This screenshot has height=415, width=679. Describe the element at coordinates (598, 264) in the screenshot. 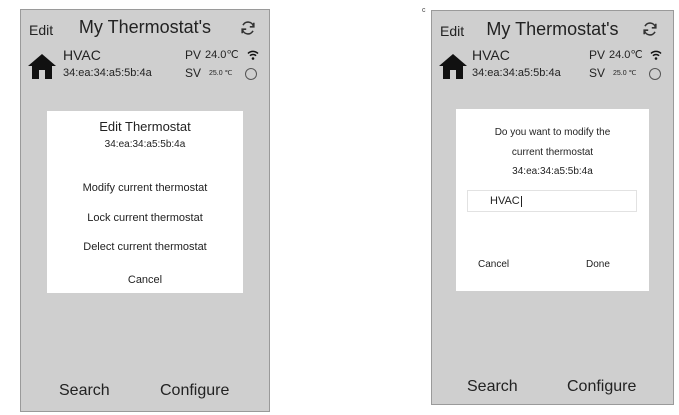

I see `done-button: Done` at that location.